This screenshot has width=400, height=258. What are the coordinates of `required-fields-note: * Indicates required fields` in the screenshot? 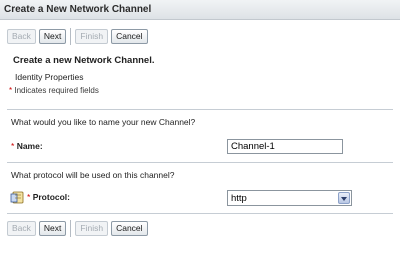 It's located at (54, 90).